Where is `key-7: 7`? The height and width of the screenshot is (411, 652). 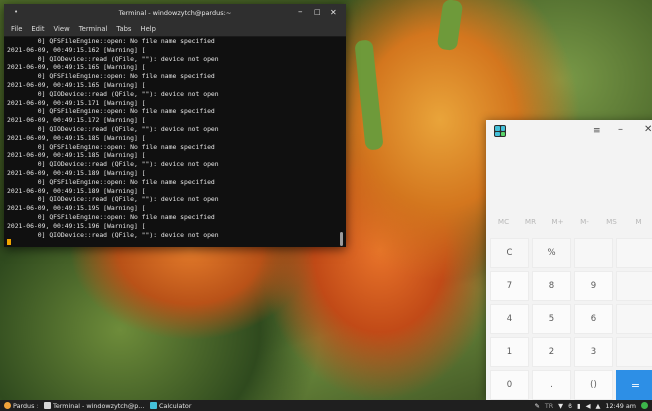
key-7: 7 is located at coordinates (509, 286).